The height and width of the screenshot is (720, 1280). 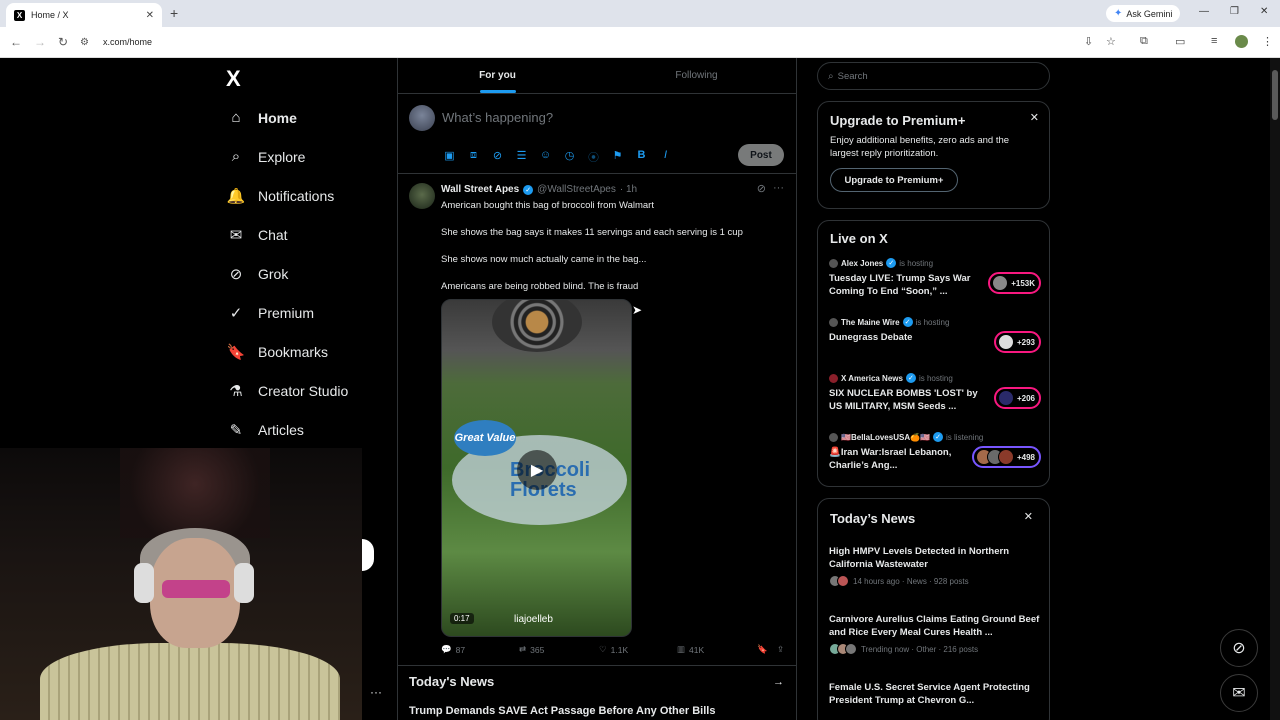 What do you see at coordinates (1275, 389) in the screenshot?
I see `page-scrollbar` at bounding box center [1275, 389].